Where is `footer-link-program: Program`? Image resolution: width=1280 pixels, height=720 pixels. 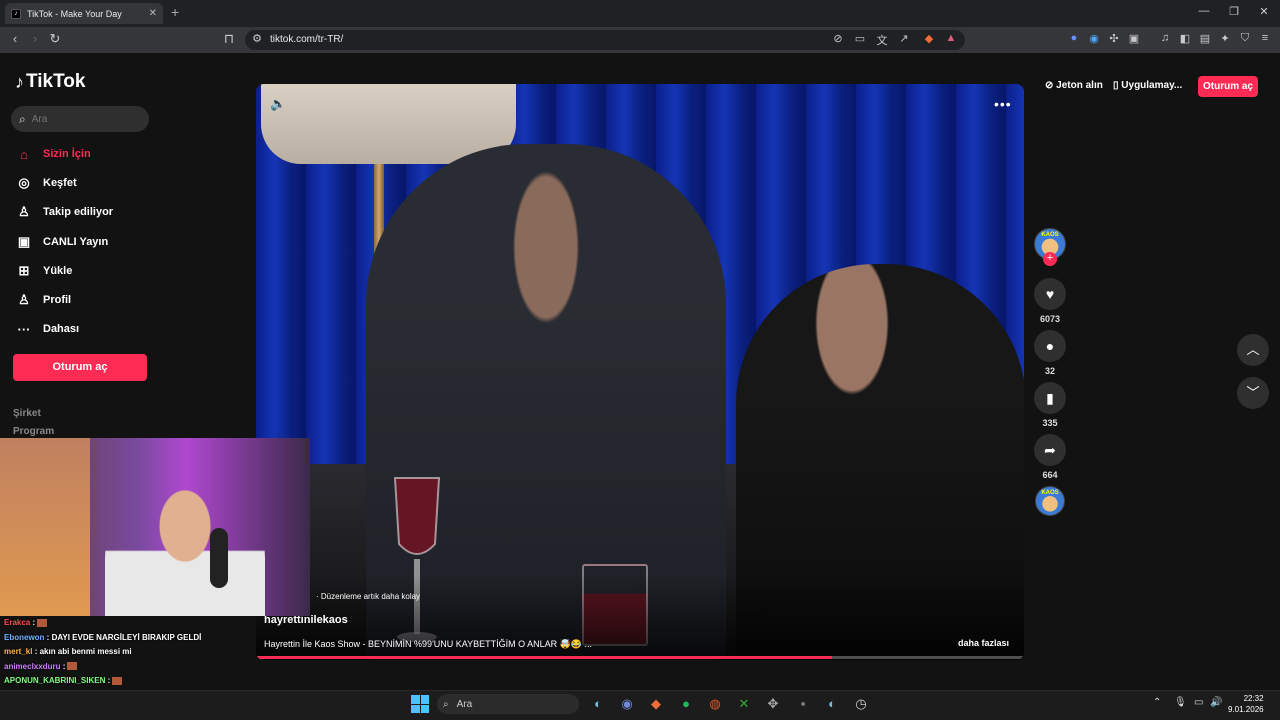
footer-link-program: Program is located at coordinates (33, 431).